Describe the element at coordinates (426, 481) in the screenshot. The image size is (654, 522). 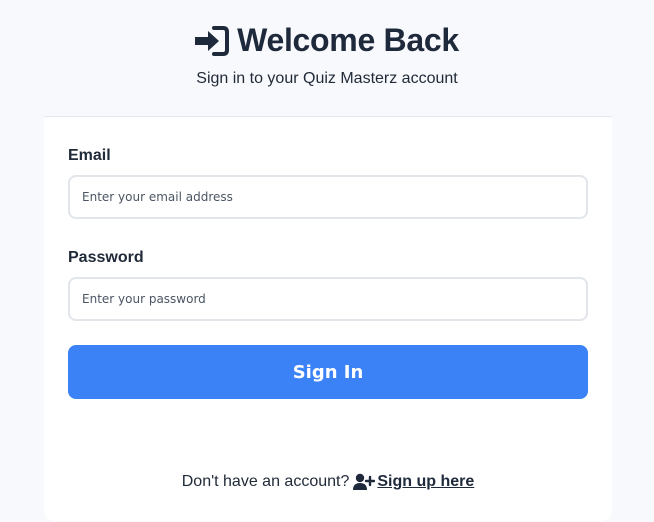
I see `signup-link-label: Sign up here` at that location.